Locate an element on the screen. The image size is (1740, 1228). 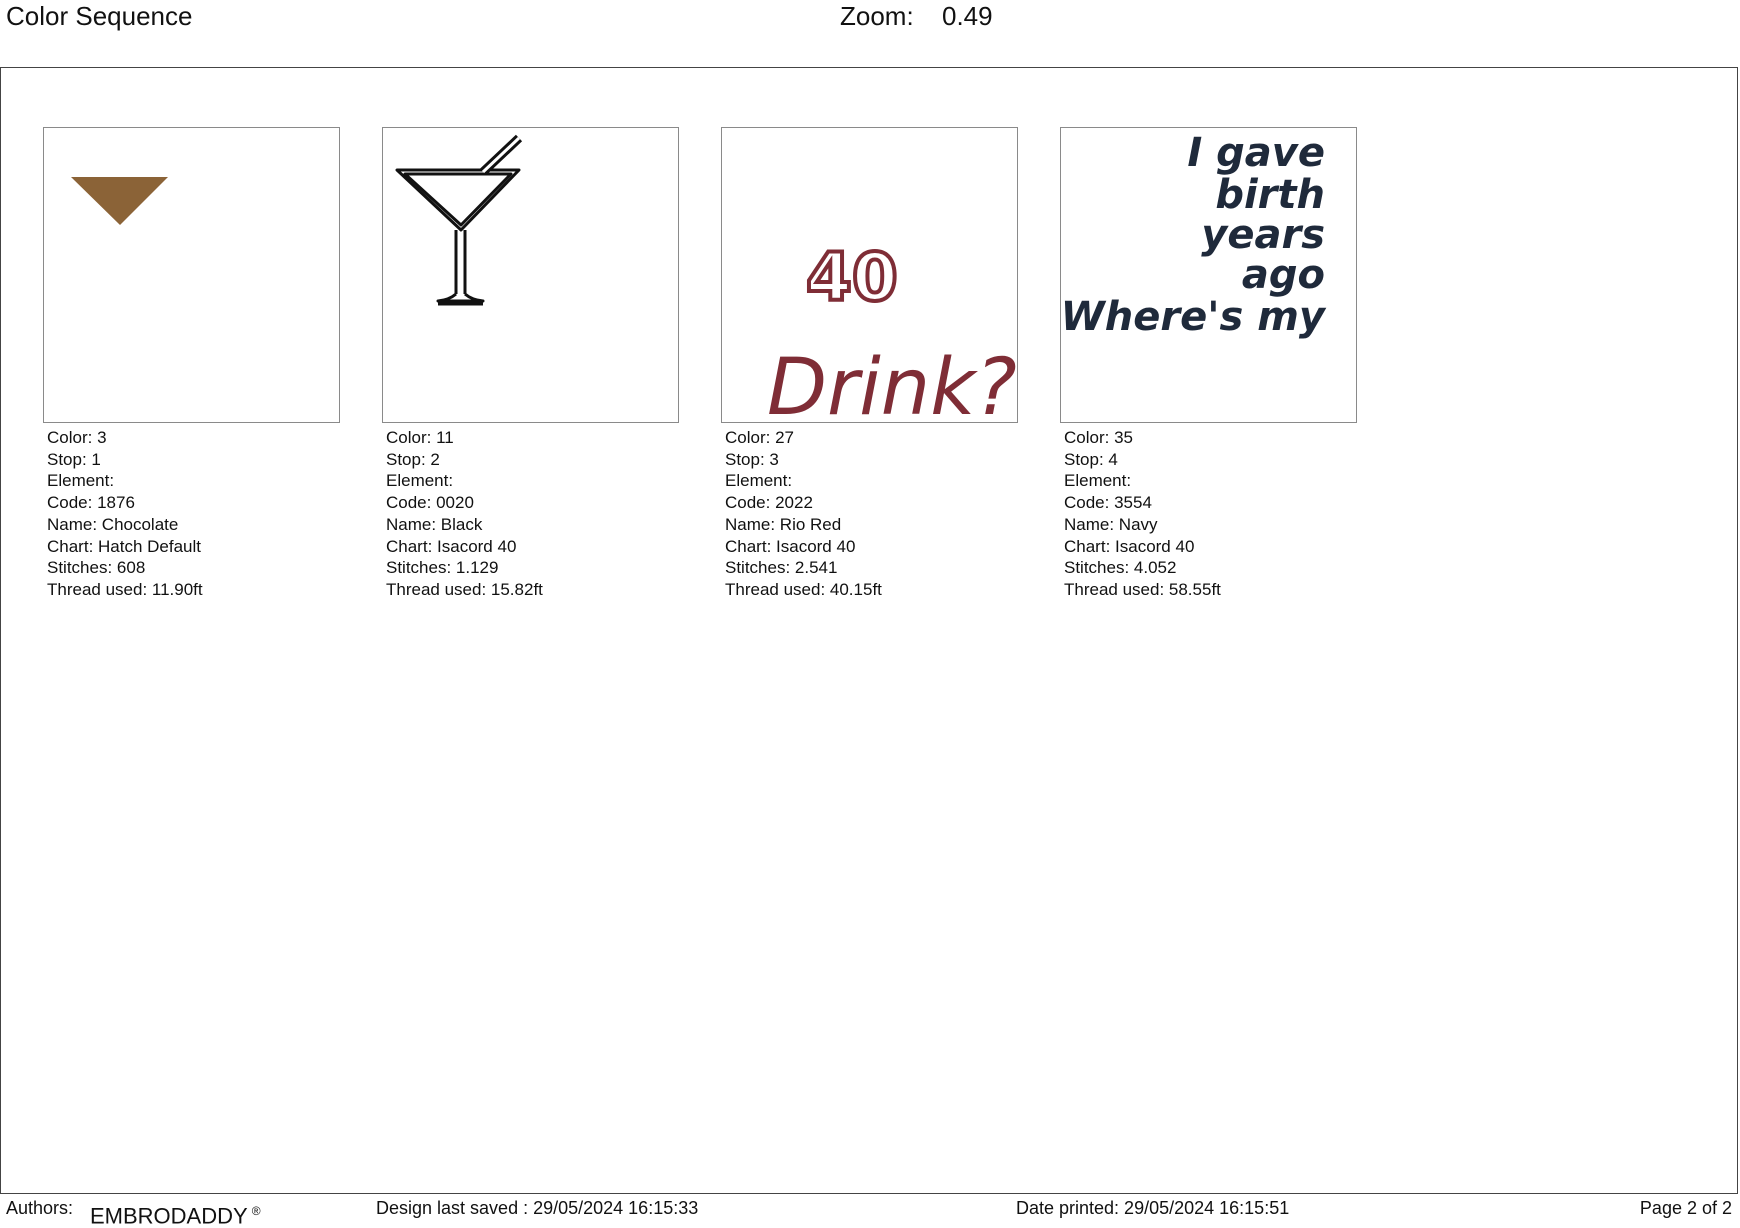
stop-number: Stop: 3 is located at coordinates (752, 459).